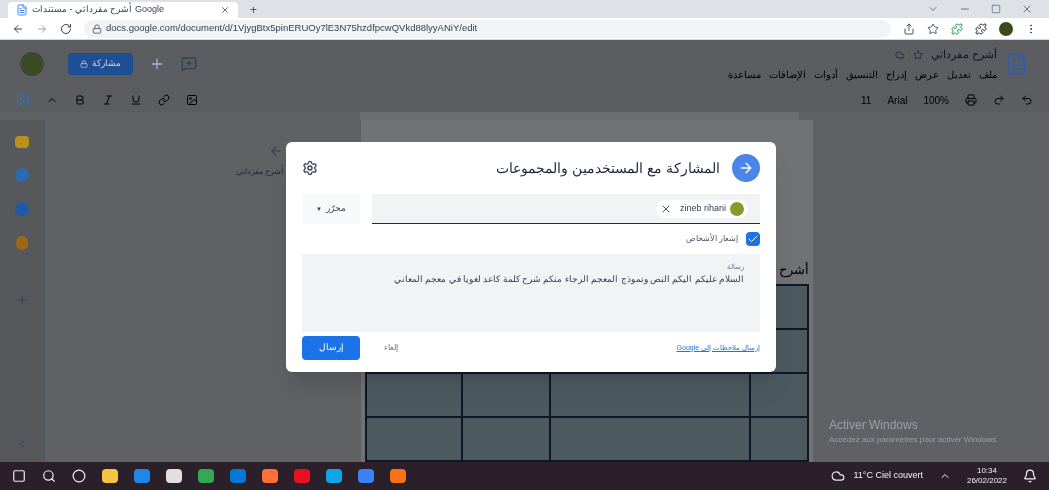 The height and width of the screenshot is (490, 1049). What do you see at coordinates (899, 54) in the screenshot?
I see `cloud-icon` at bounding box center [899, 54].